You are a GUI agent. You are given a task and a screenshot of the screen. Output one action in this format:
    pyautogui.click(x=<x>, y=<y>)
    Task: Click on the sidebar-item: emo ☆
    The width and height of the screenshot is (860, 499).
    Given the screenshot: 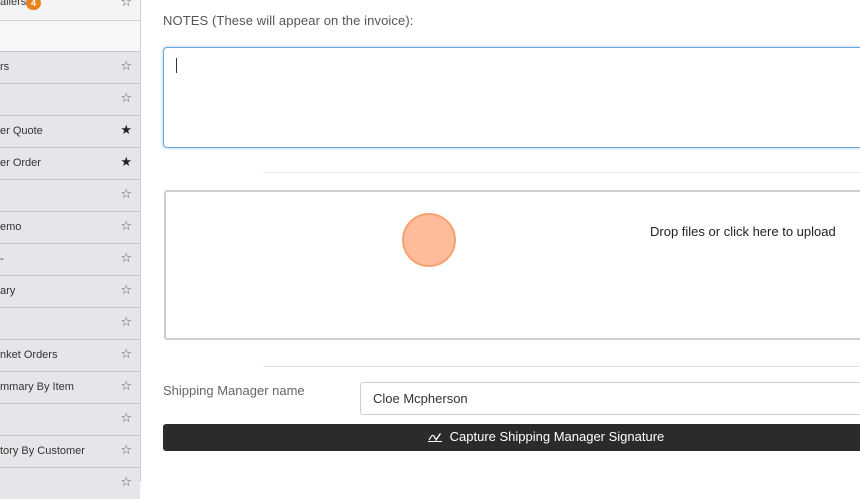 What is the action you would take?
    pyautogui.click(x=70, y=227)
    